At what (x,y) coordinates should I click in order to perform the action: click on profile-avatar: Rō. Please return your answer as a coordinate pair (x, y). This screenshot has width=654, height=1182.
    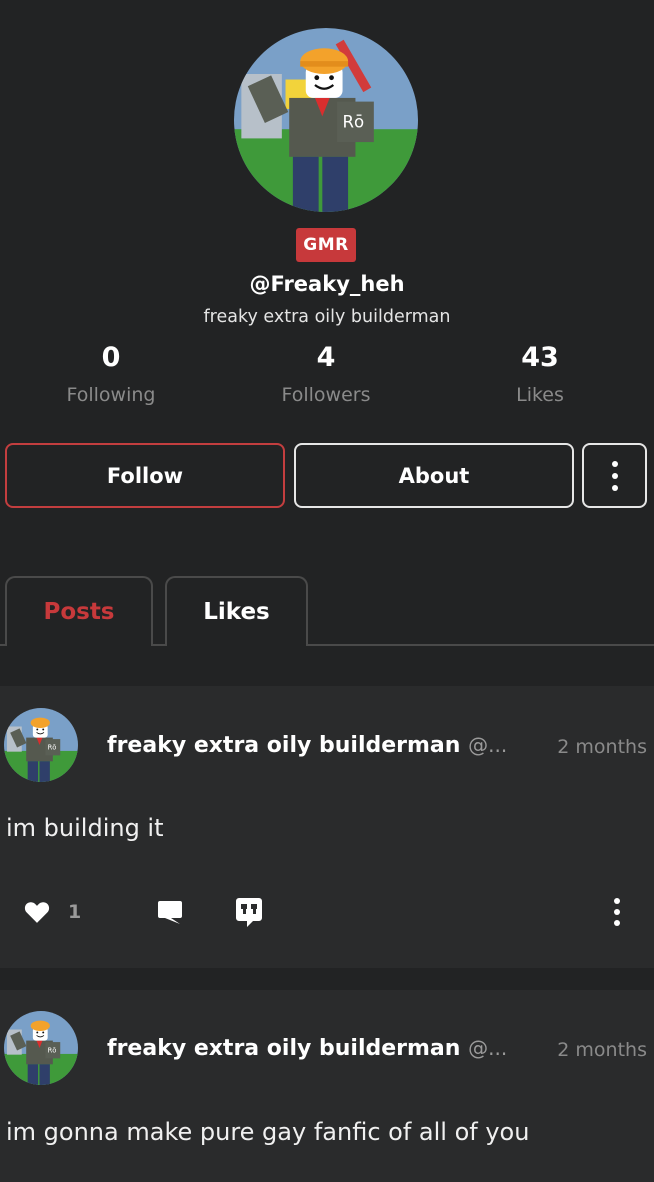
    Looking at the image, I should click on (326, 120).